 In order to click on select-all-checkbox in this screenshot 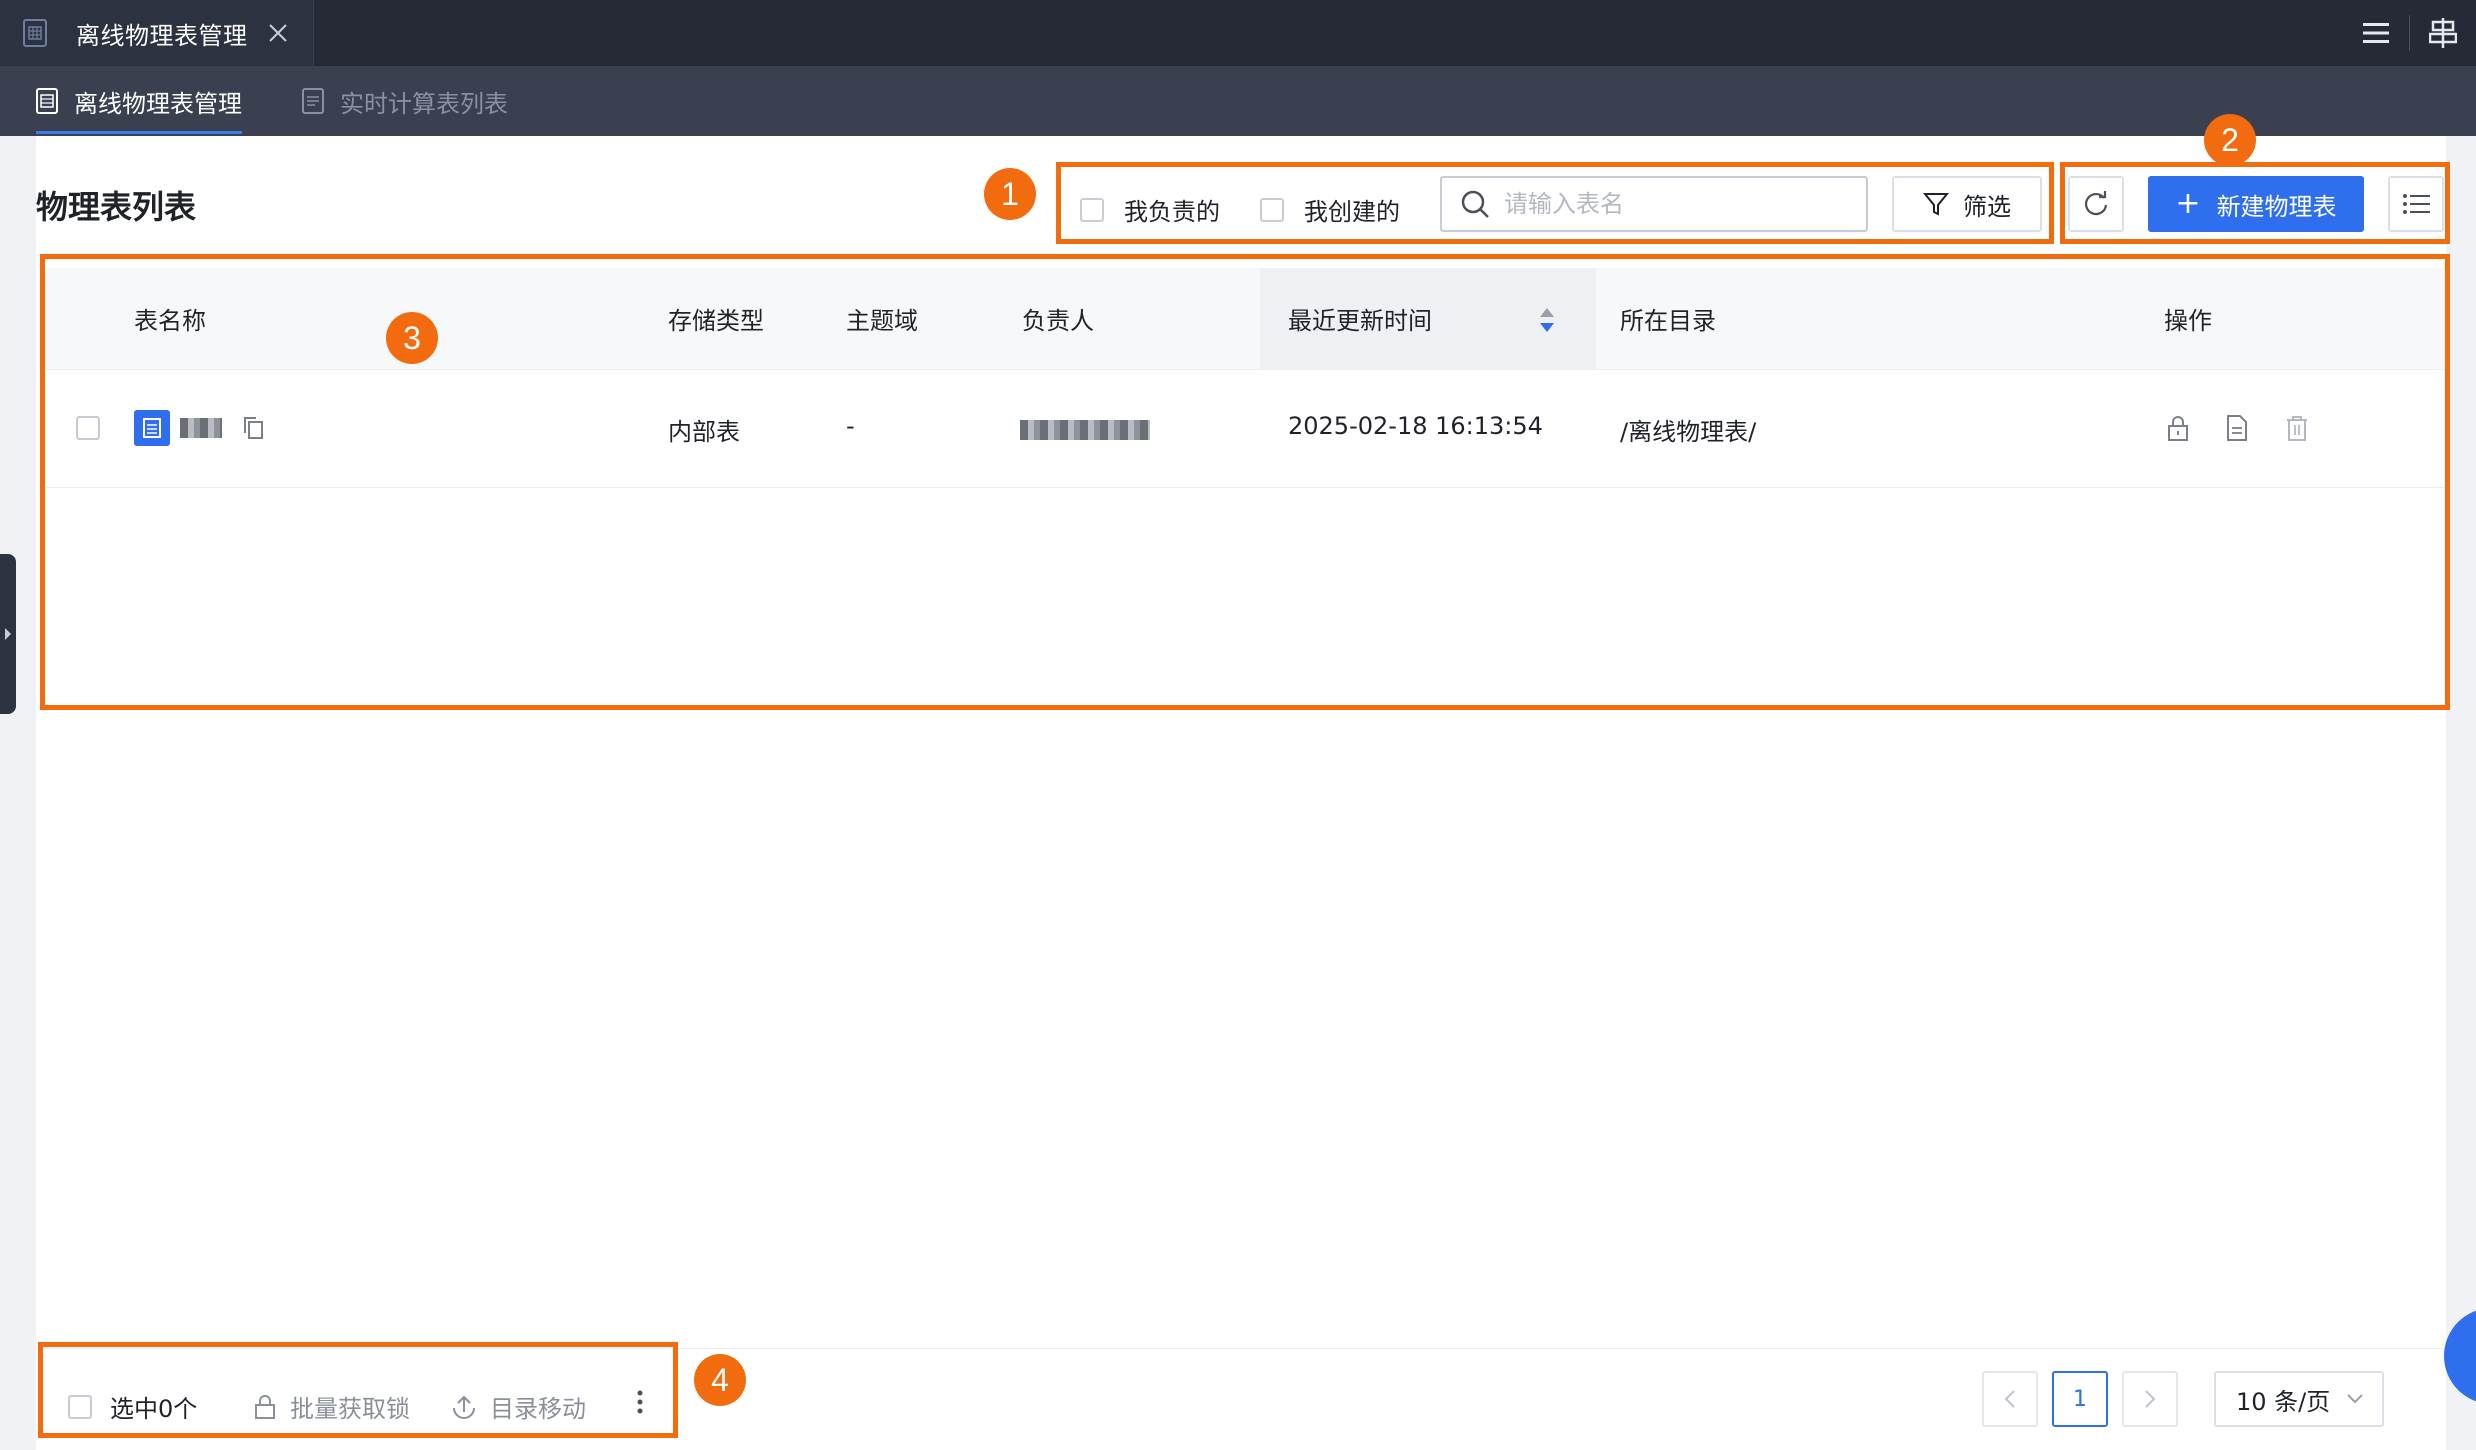, I will do `click(80, 1406)`.